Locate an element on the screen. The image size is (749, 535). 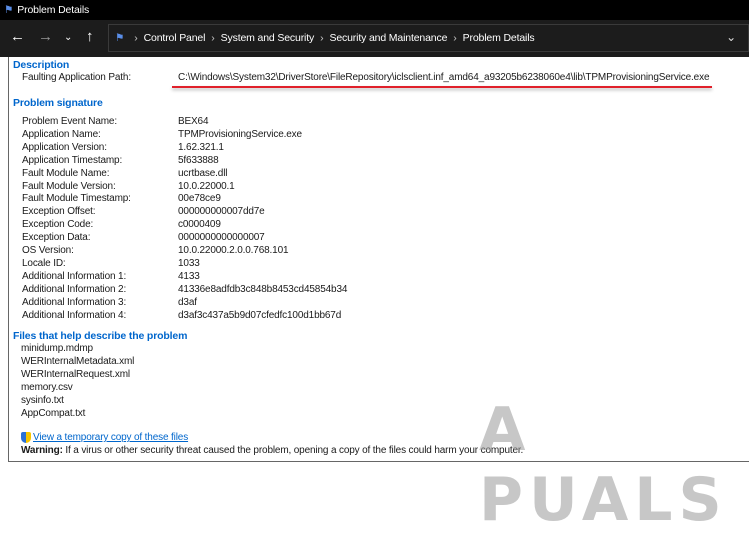
signature-label: Exception Code: is located at coordinates (58, 225).